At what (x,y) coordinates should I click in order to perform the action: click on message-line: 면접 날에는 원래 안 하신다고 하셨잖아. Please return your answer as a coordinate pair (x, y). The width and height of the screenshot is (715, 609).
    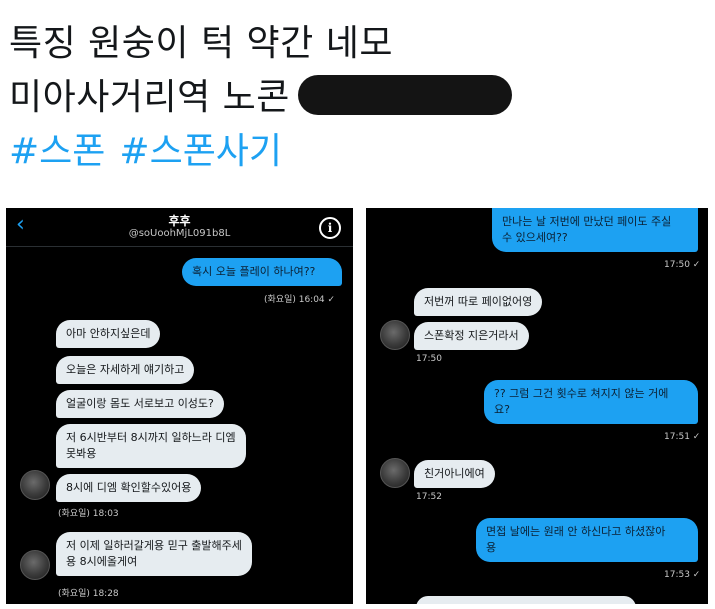
    Looking at the image, I should click on (576, 531).